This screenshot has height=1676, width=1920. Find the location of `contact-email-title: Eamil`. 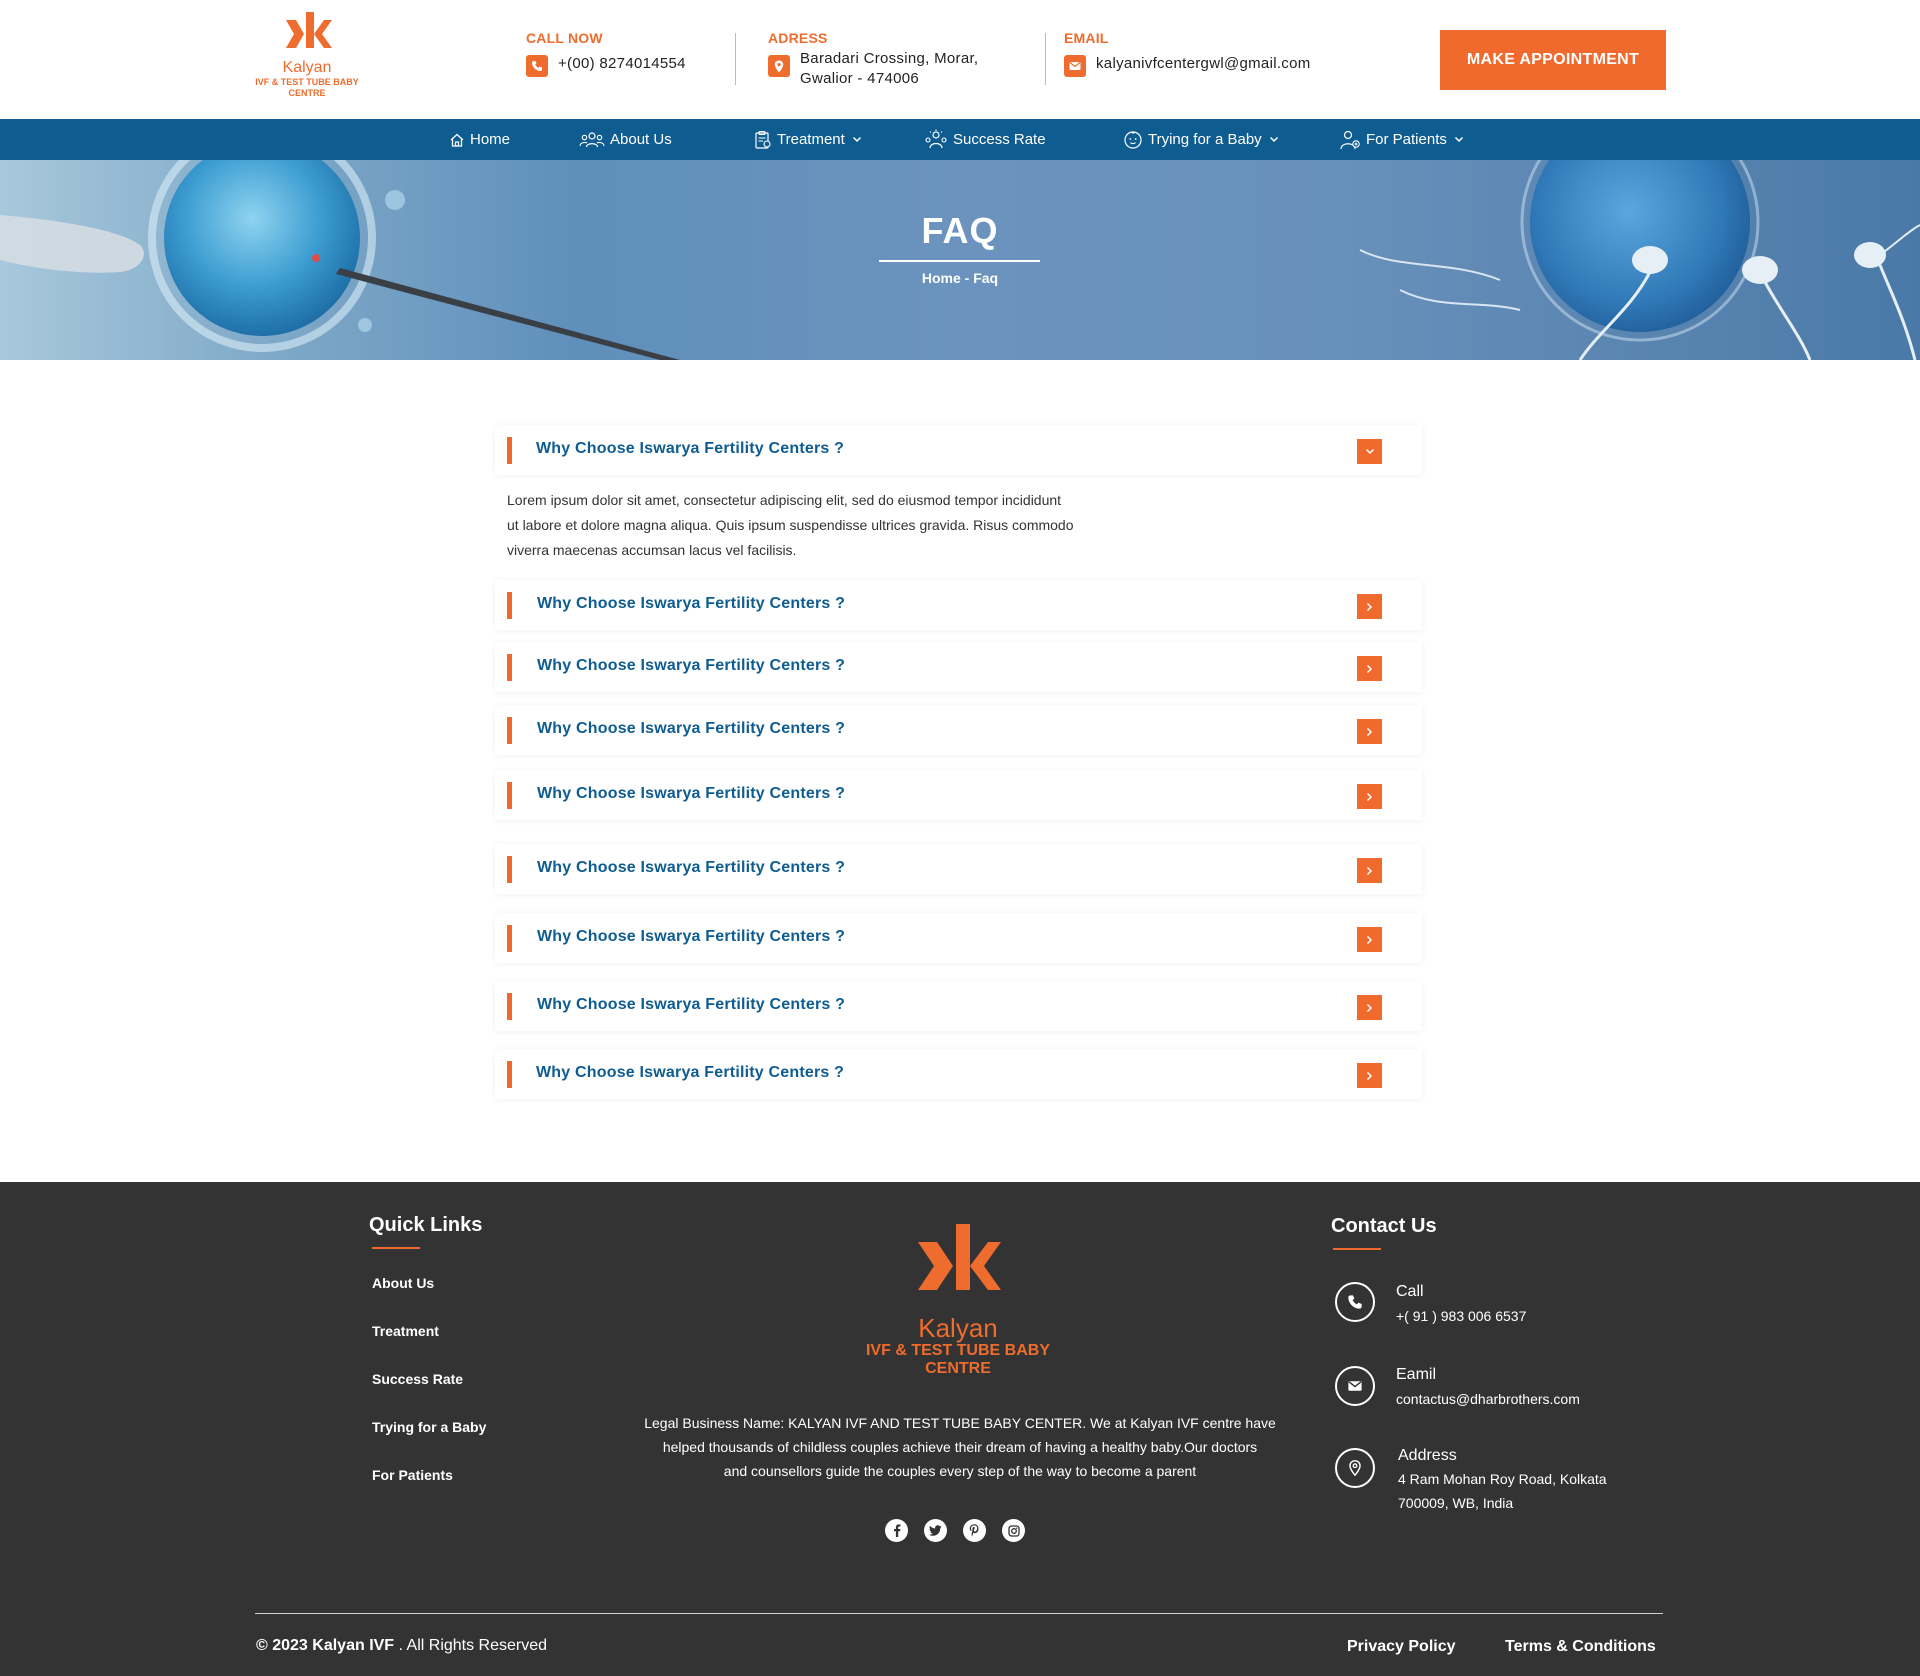

contact-email-title: Eamil is located at coordinates (1416, 1374).